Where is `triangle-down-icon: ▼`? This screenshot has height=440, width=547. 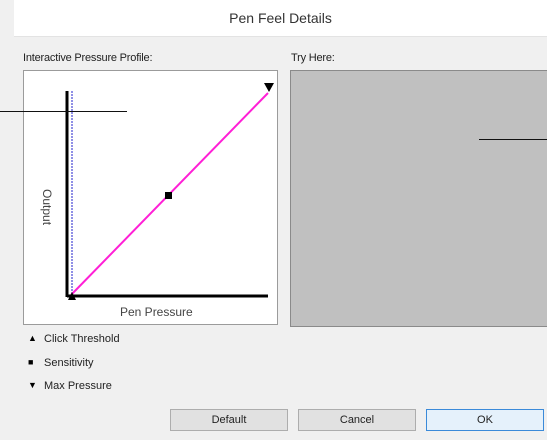 triangle-down-icon: ▼ is located at coordinates (32, 385).